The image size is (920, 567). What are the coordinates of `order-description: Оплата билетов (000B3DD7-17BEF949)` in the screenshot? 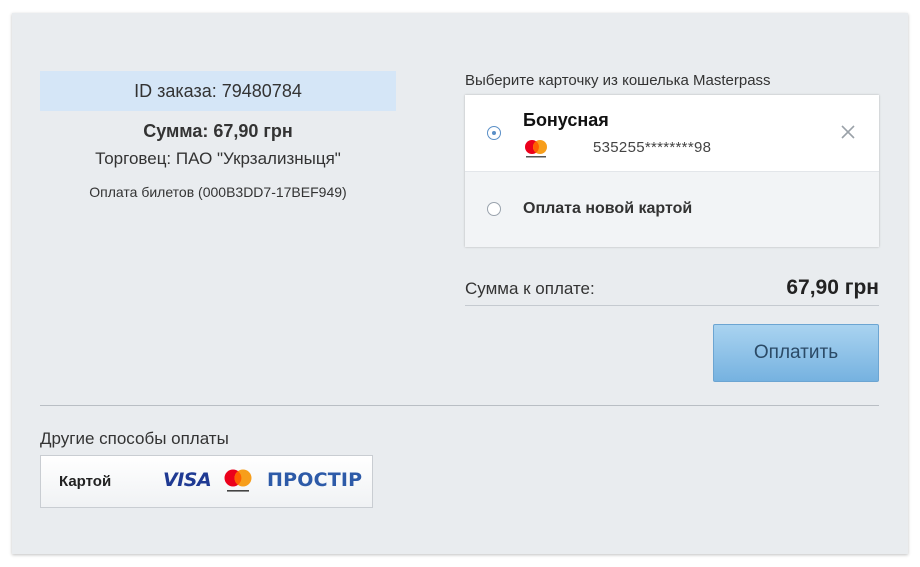 It's located at (218, 192).